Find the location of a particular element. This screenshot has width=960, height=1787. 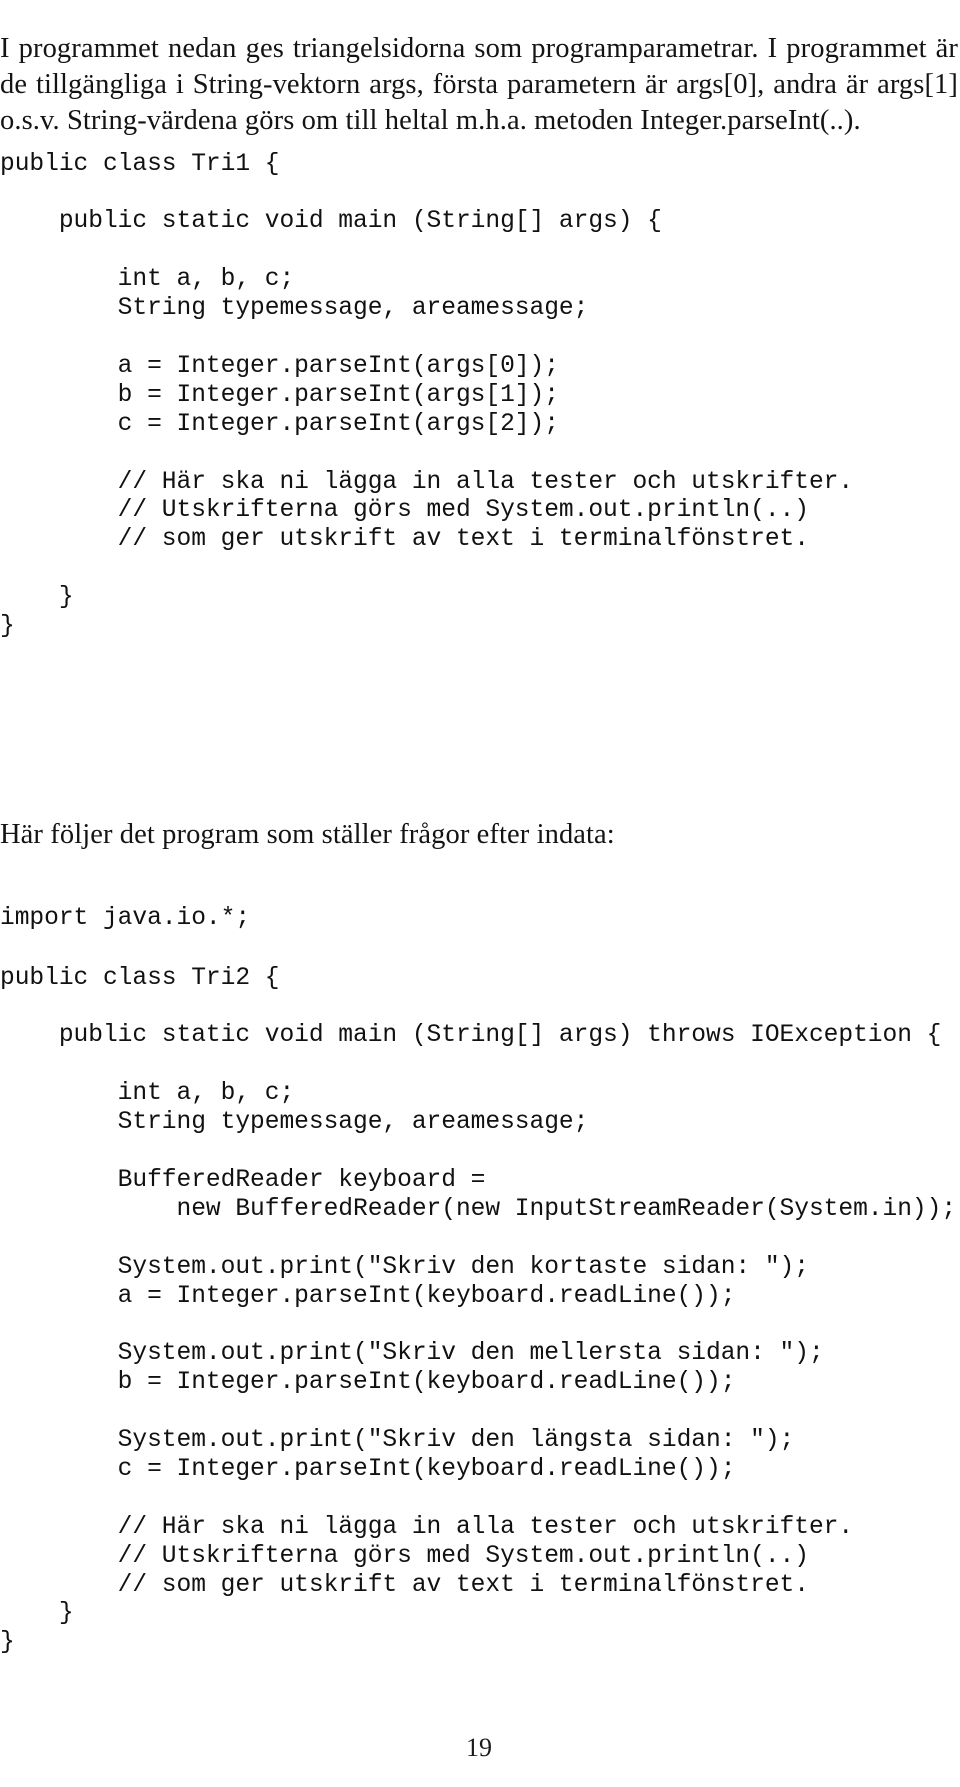

code-line: c = Integer.parseInt(args[2]); is located at coordinates (279, 424).